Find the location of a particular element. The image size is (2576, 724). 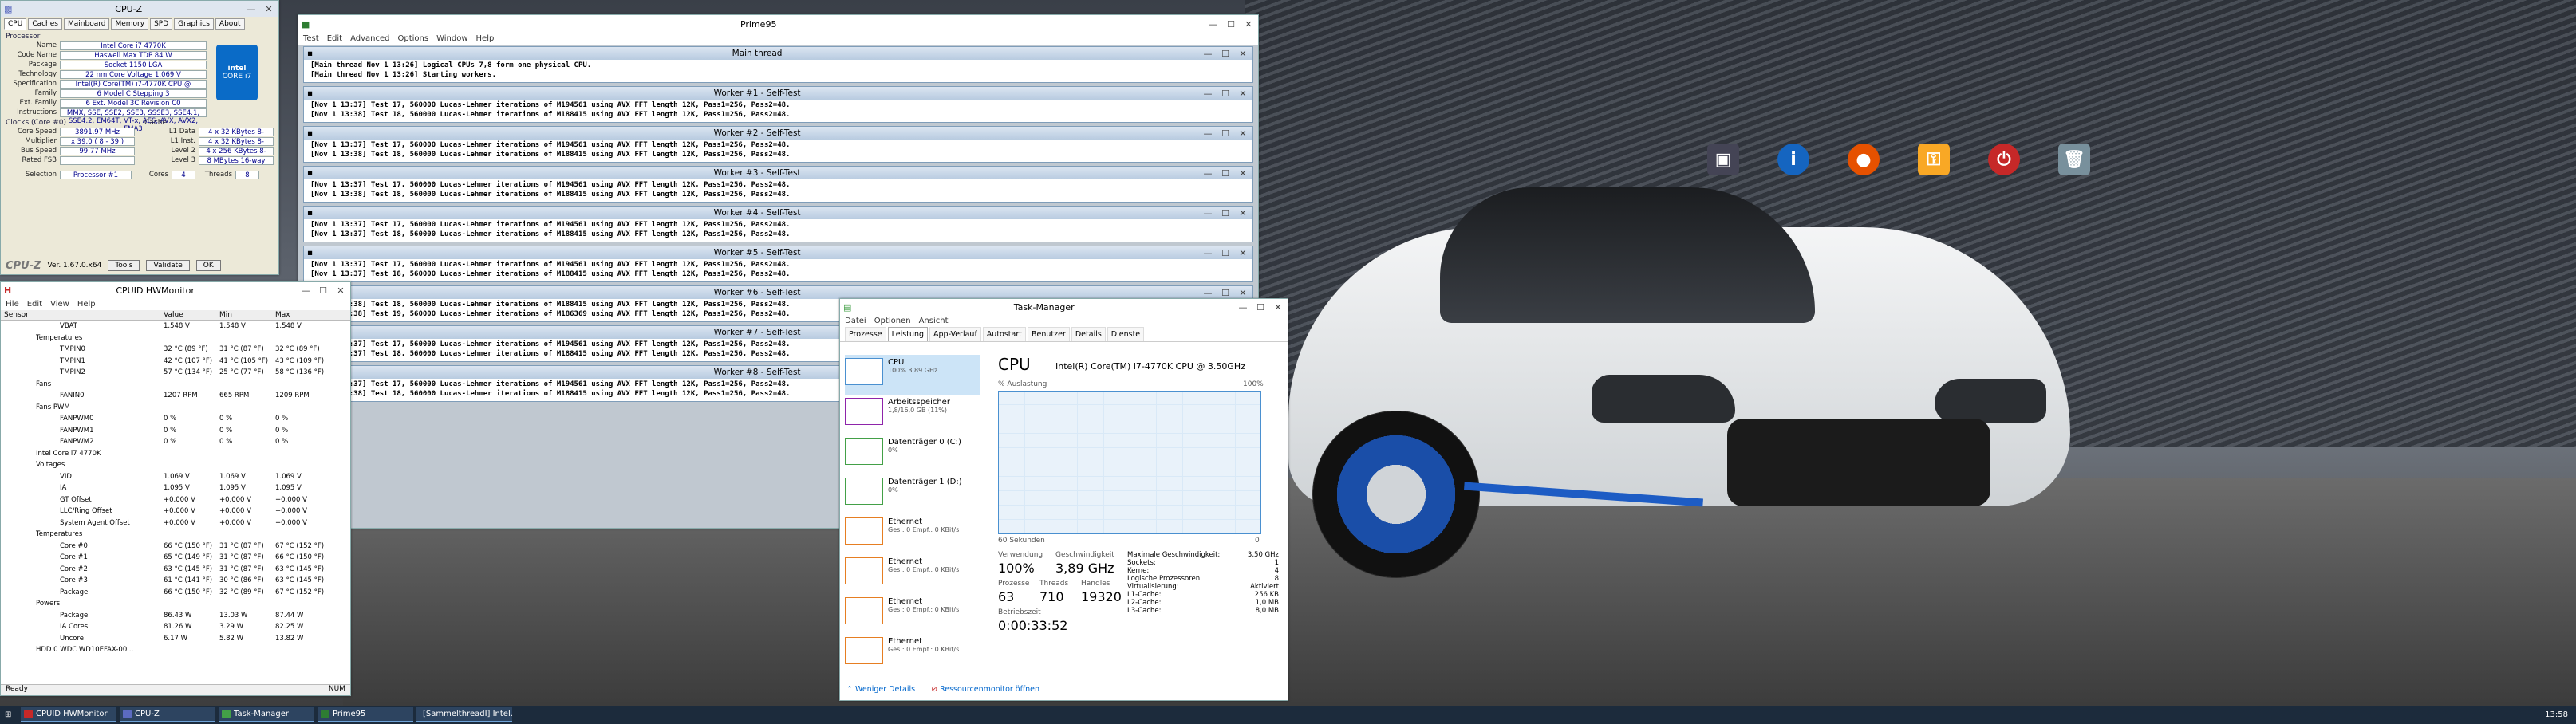

cpuz-titlebar: ▩ CPU-Z — ✕ is located at coordinates (140, 9).